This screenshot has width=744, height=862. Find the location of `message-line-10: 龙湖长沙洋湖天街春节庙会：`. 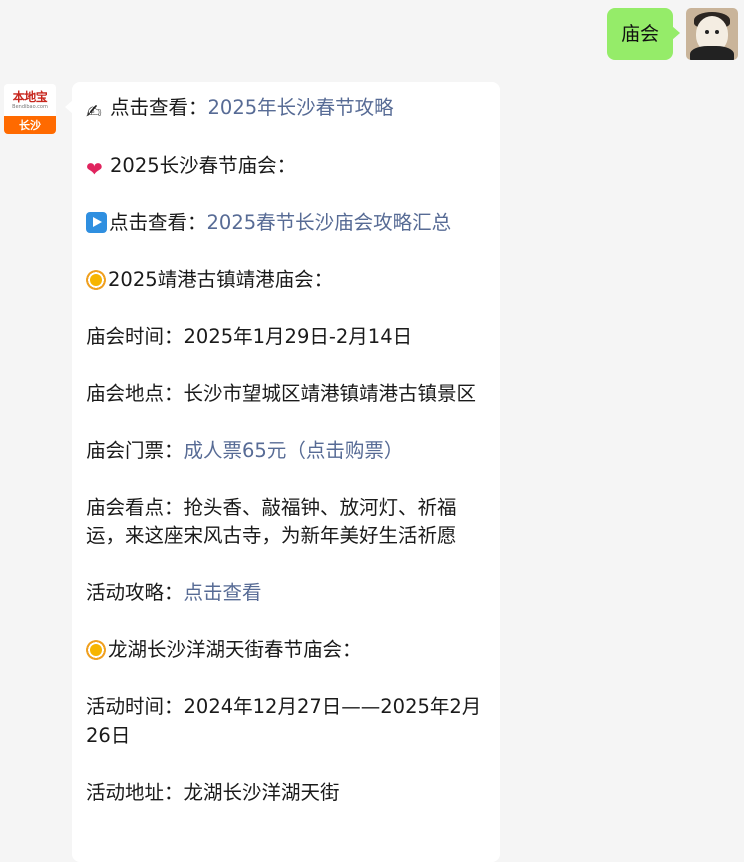

message-line-10: 龙湖长沙洋湖天街春节庙会： is located at coordinates (286, 650).